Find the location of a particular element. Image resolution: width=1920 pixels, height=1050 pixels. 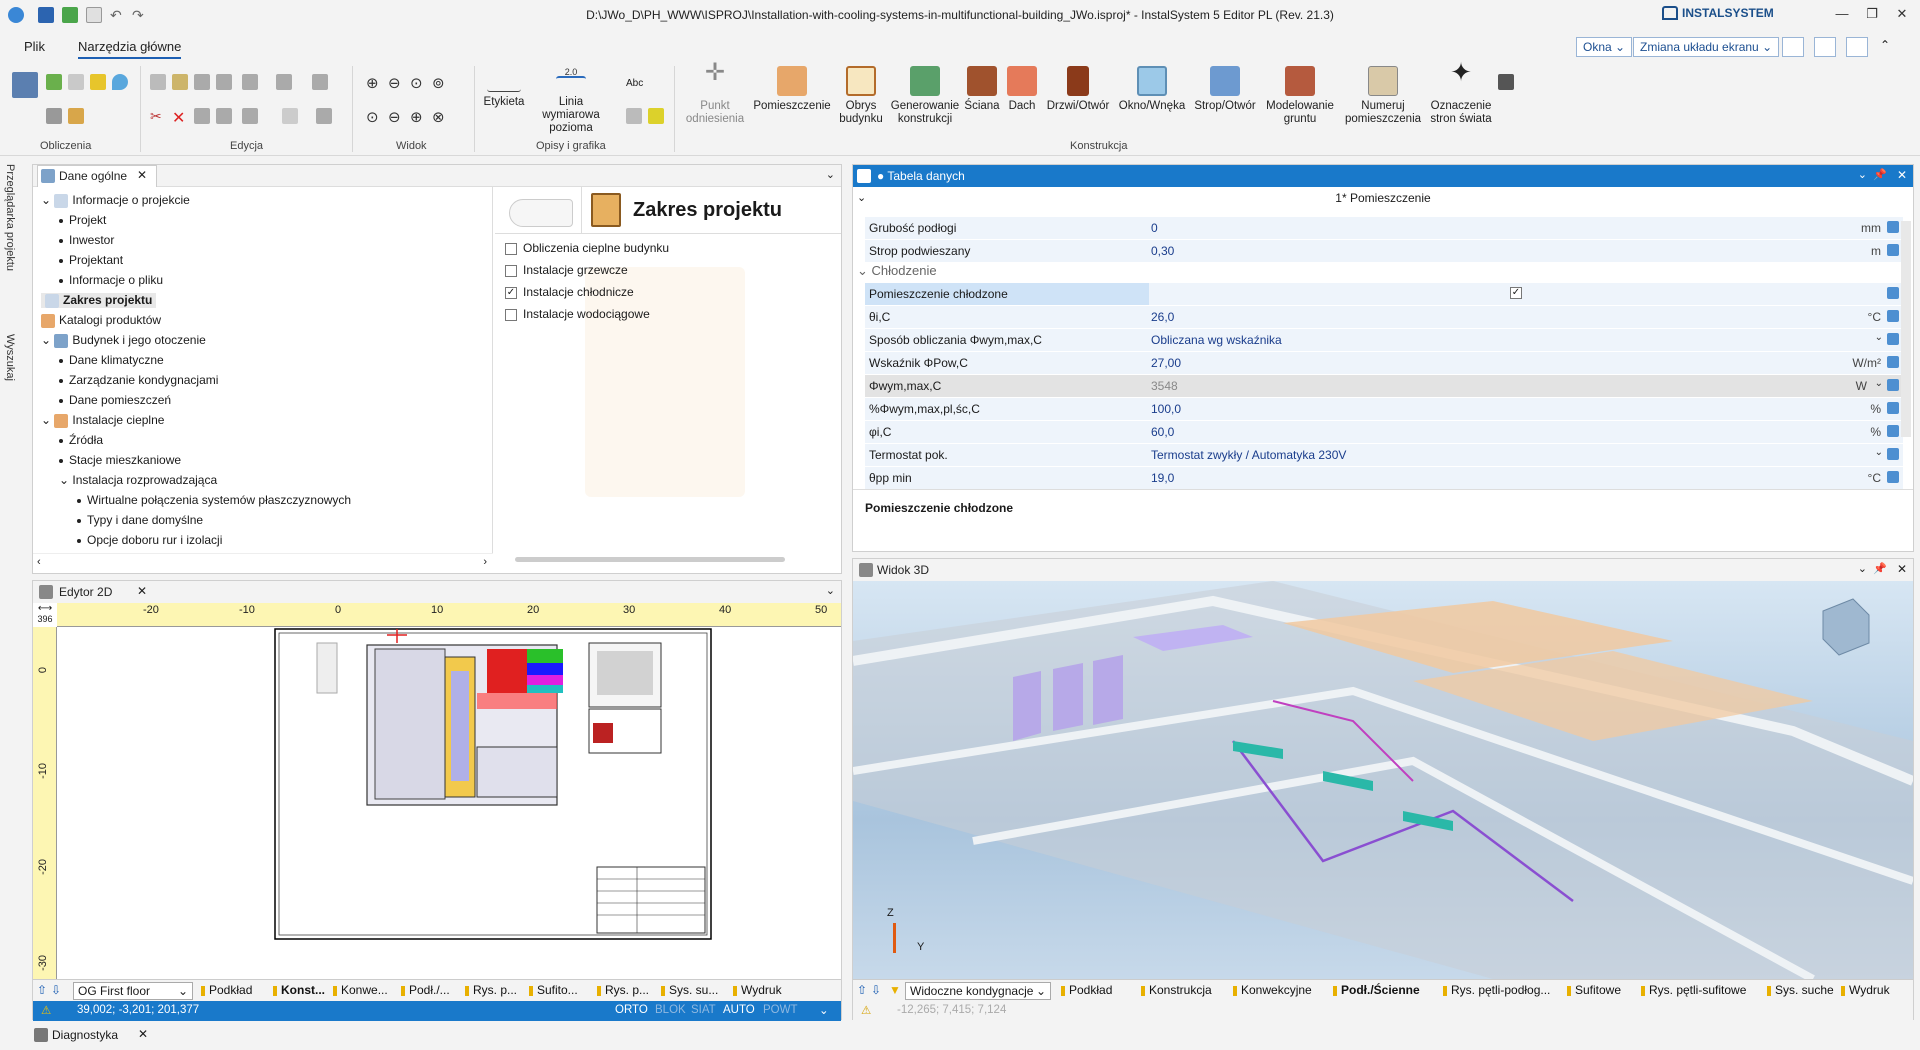

layout-dropdown: Zmiana układu ekranu ⌄ is located at coordinates (1706, 47).